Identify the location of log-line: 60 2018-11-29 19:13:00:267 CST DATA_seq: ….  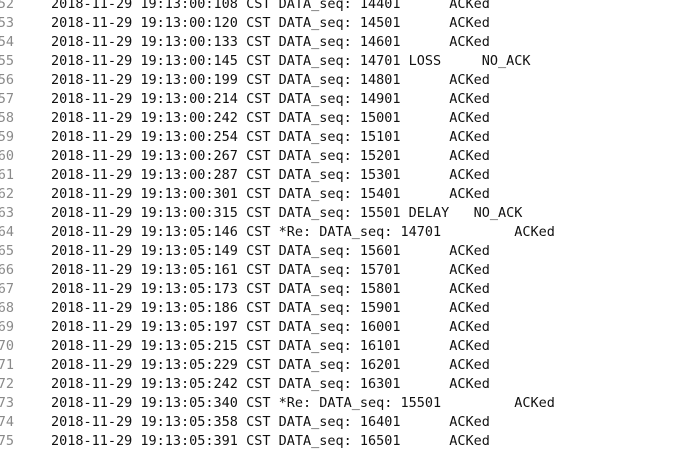
(337, 156).